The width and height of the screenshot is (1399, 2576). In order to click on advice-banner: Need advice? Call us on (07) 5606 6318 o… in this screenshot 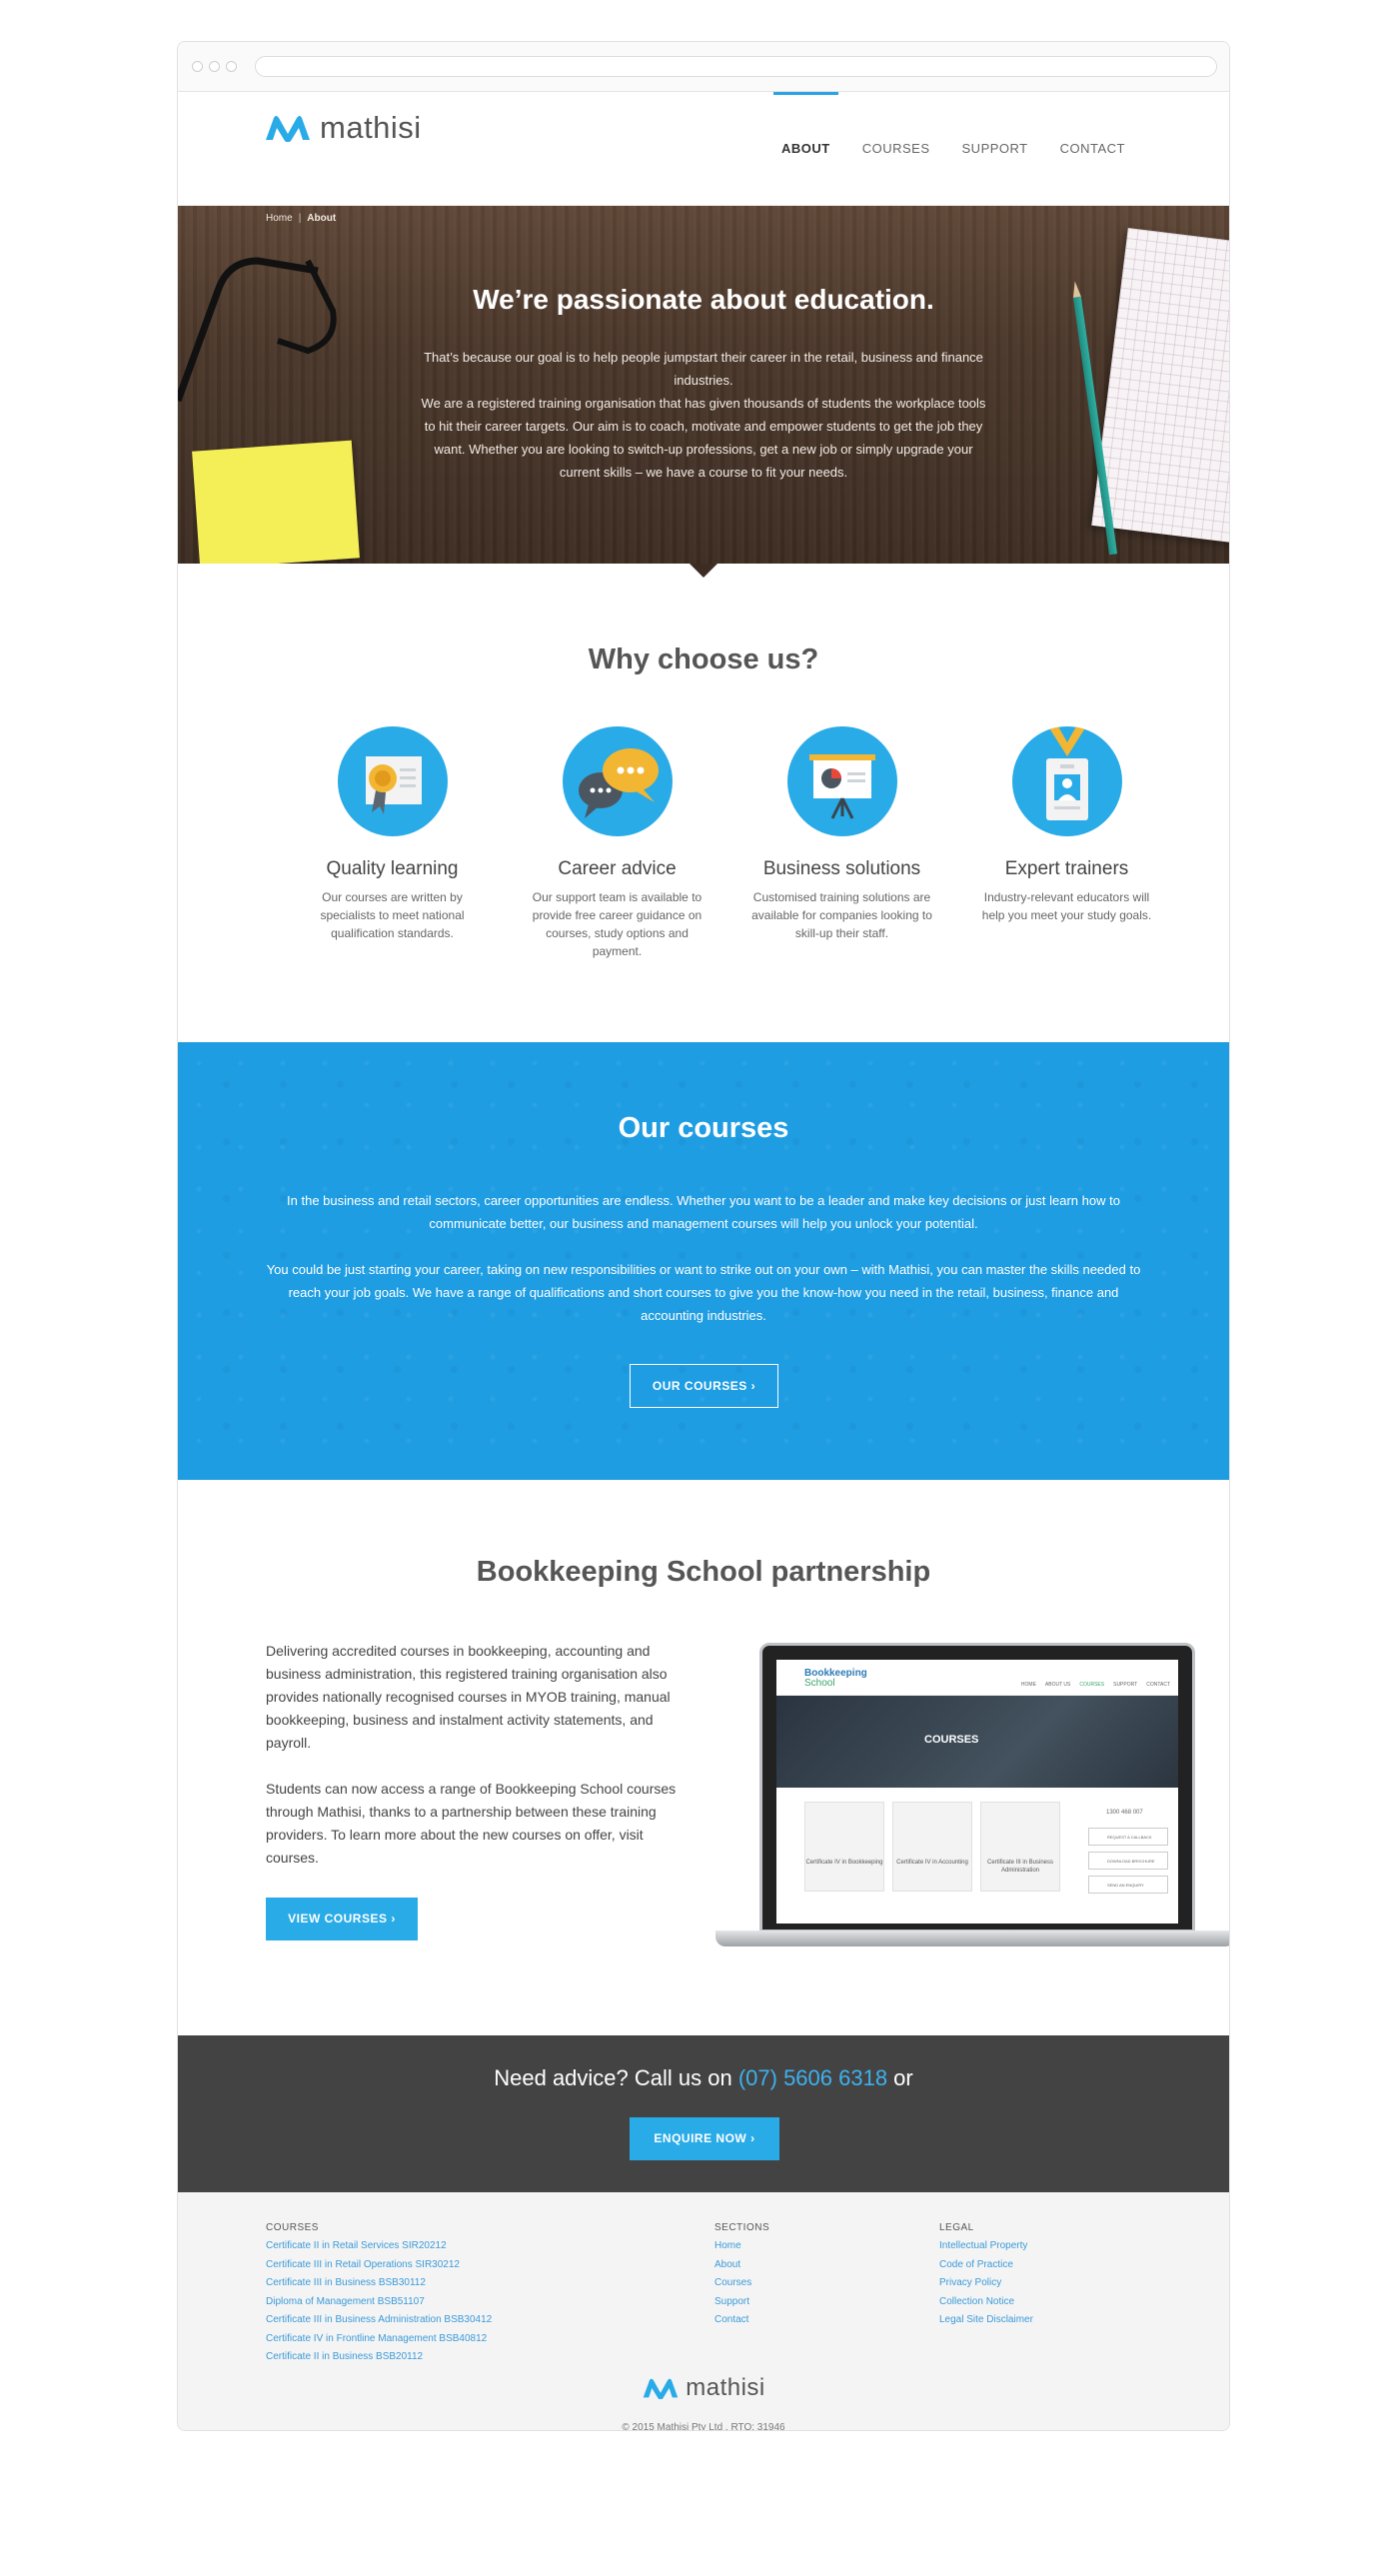, I will do `click(703, 2113)`.